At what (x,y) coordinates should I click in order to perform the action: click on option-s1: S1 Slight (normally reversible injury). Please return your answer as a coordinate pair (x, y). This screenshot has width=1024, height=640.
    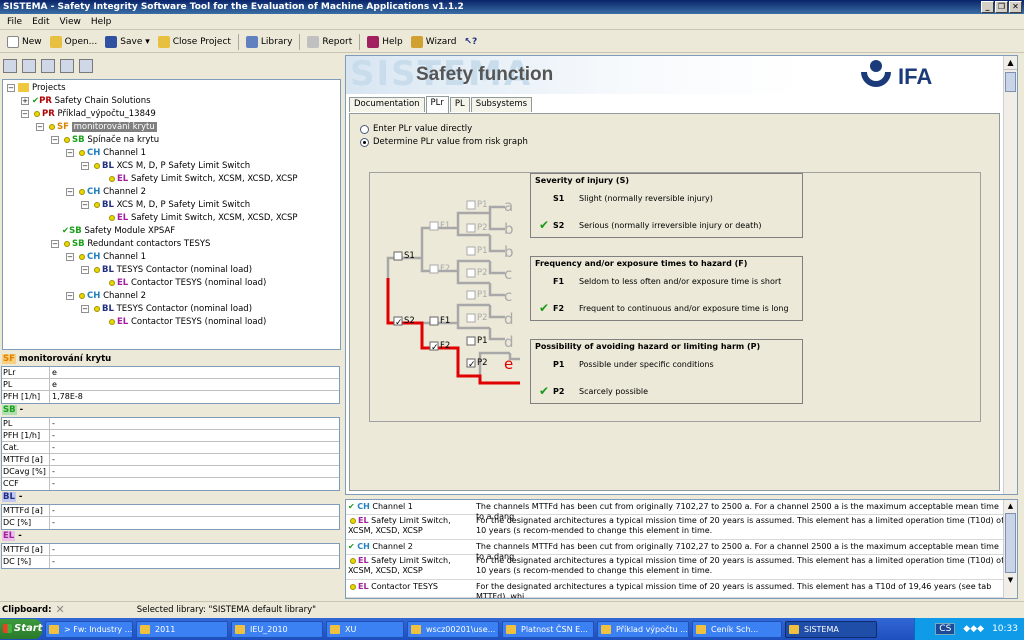
    Looking at the image, I should click on (626, 198).